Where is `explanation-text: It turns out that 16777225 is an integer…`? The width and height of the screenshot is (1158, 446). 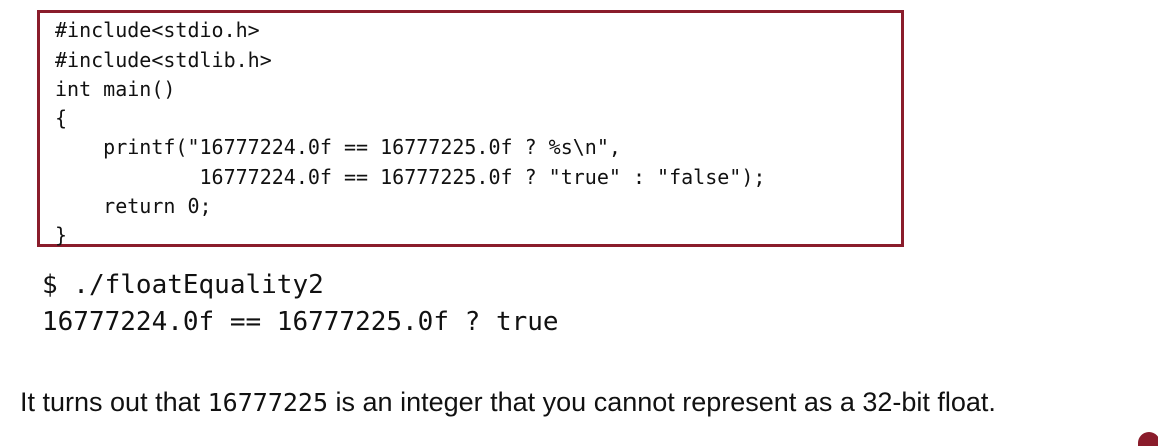
explanation-text: It turns out that 16777225 is an integer… is located at coordinates (508, 402).